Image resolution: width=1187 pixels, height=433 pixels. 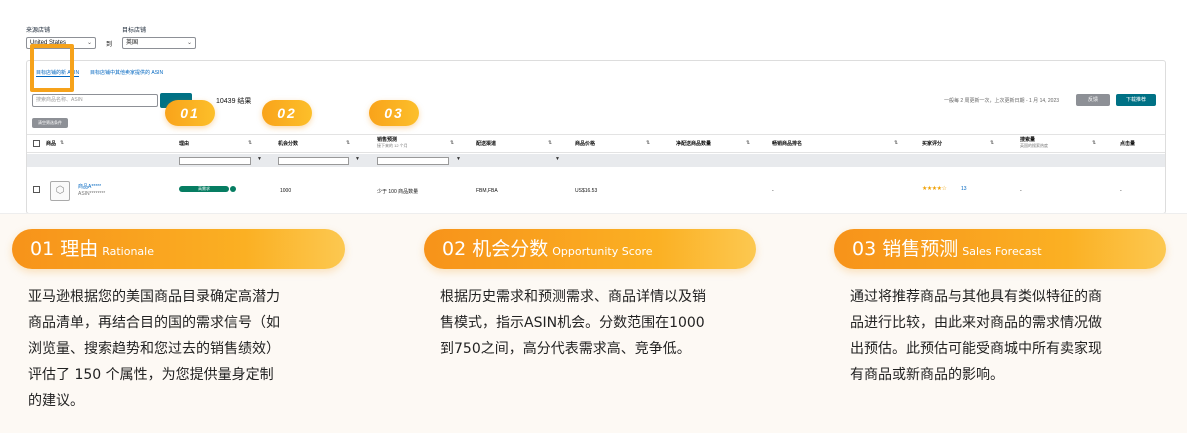 I want to click on col-bsr: 畅销商品排名, so click(x=787, y=143).